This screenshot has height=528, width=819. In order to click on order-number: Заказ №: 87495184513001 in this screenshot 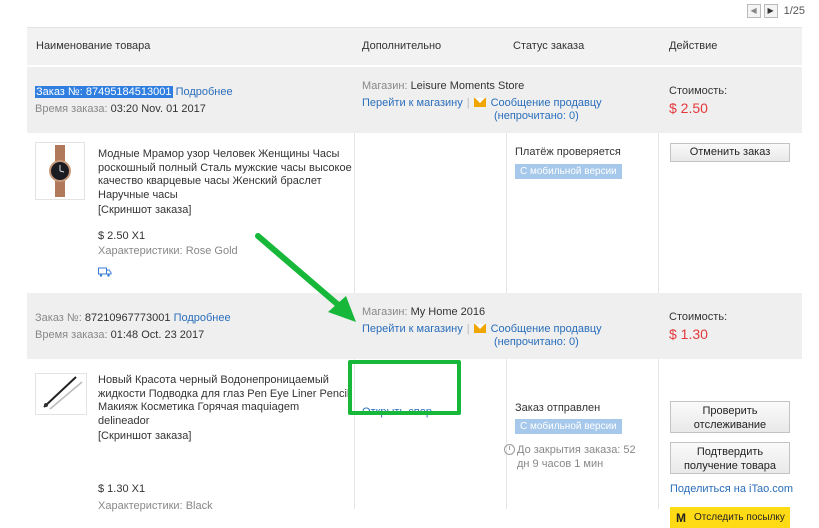, I will do `click(104, 92)`.